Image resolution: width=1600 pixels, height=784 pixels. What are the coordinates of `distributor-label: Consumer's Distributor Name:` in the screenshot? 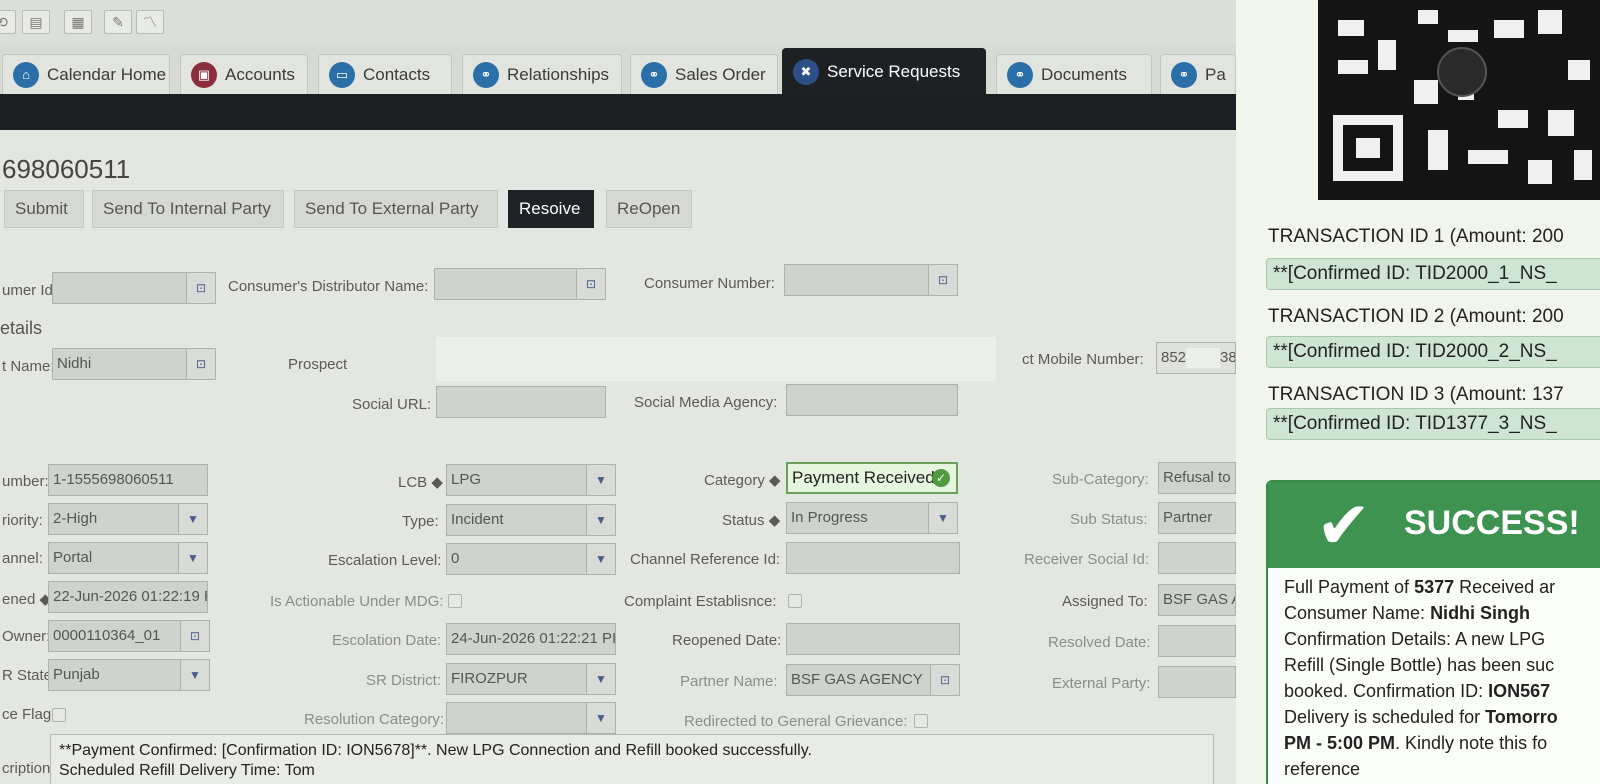 It's located at (328, 286).